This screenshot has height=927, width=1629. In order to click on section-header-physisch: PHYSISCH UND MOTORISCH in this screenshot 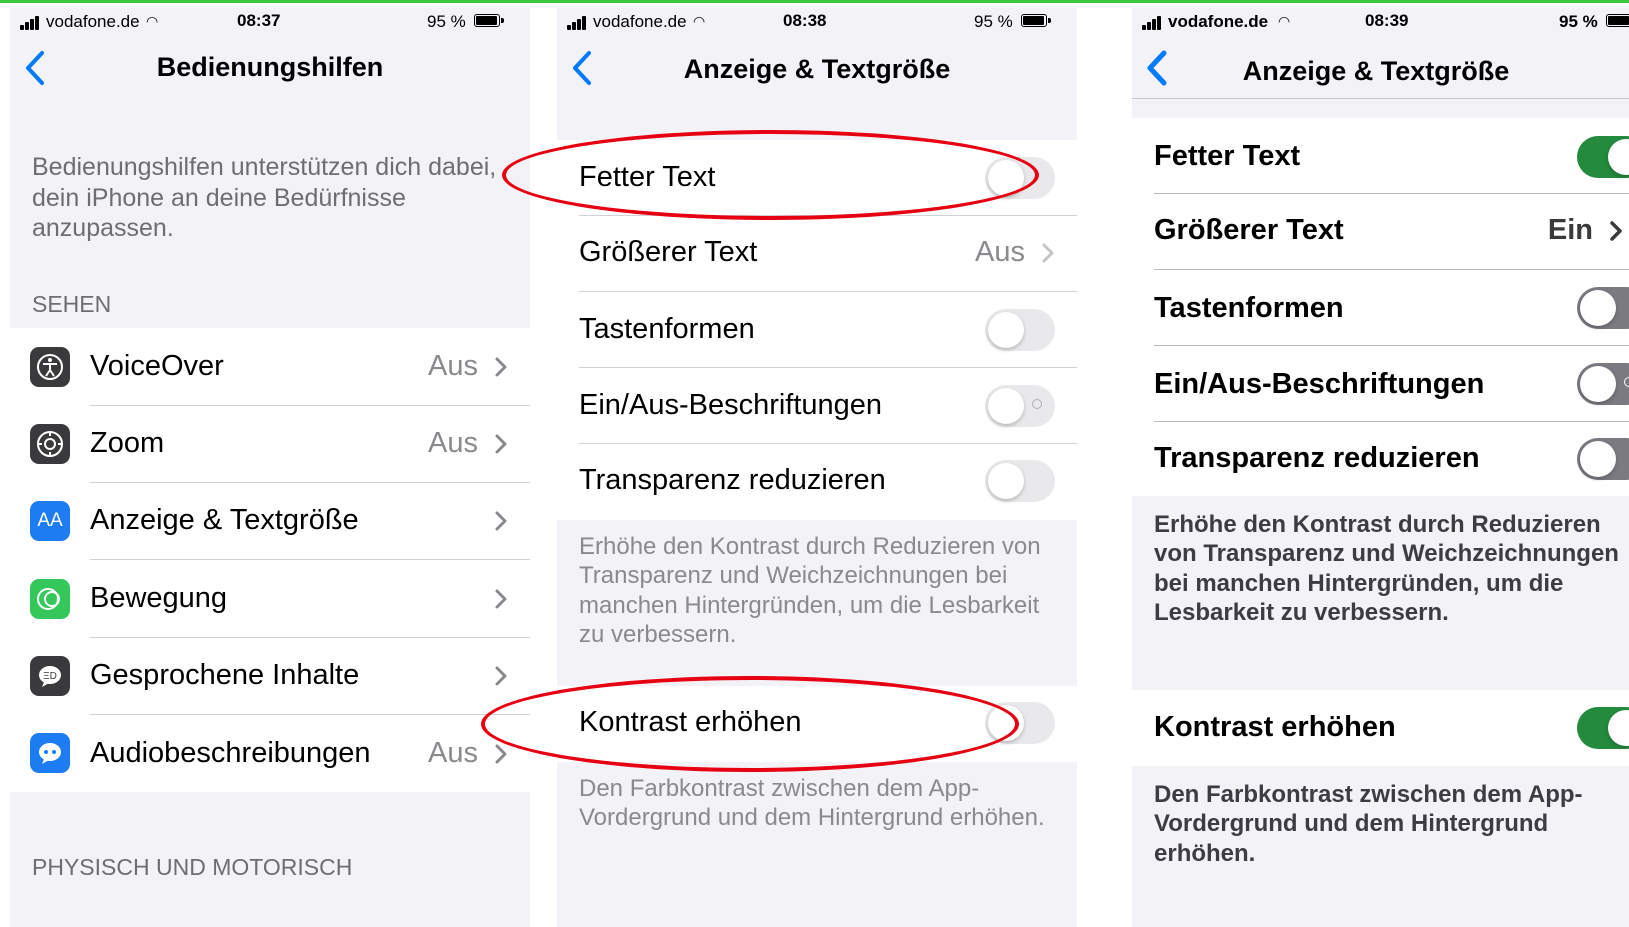, I will do `click(192, 867)`.